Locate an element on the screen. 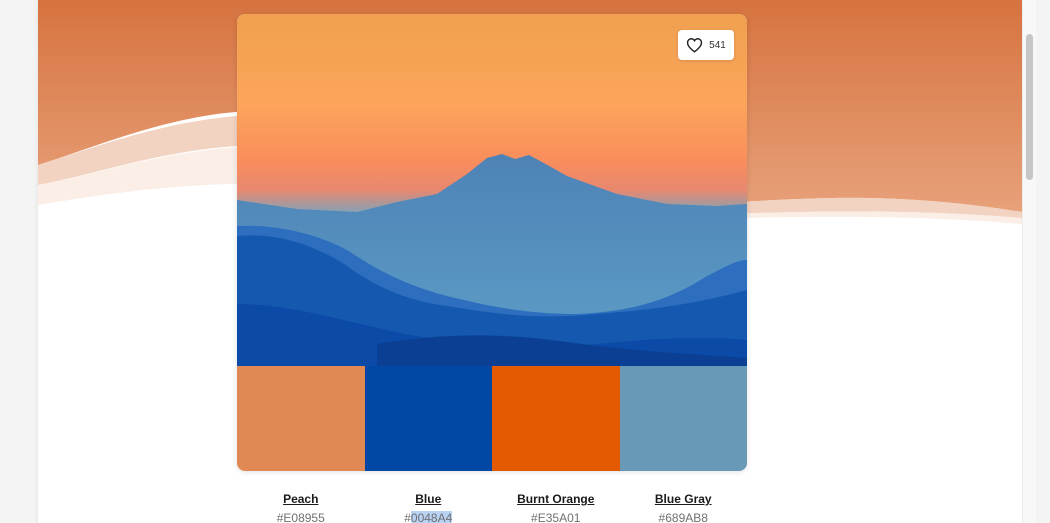 This screenshot has height=523, width=1050. swatch-blue-gray is located at coordinates (683, 418).